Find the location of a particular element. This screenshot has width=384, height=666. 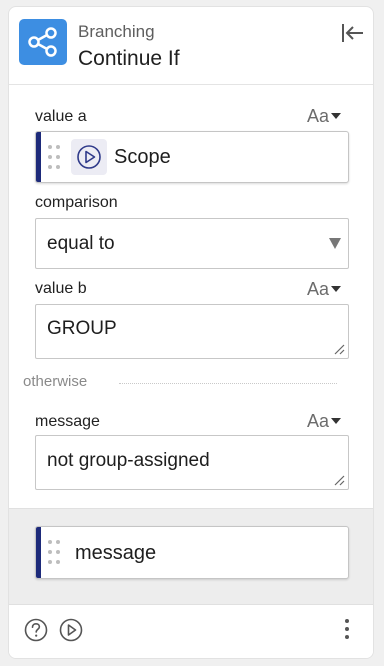

comparison-label: comparison is located at coordinates (76, 202).